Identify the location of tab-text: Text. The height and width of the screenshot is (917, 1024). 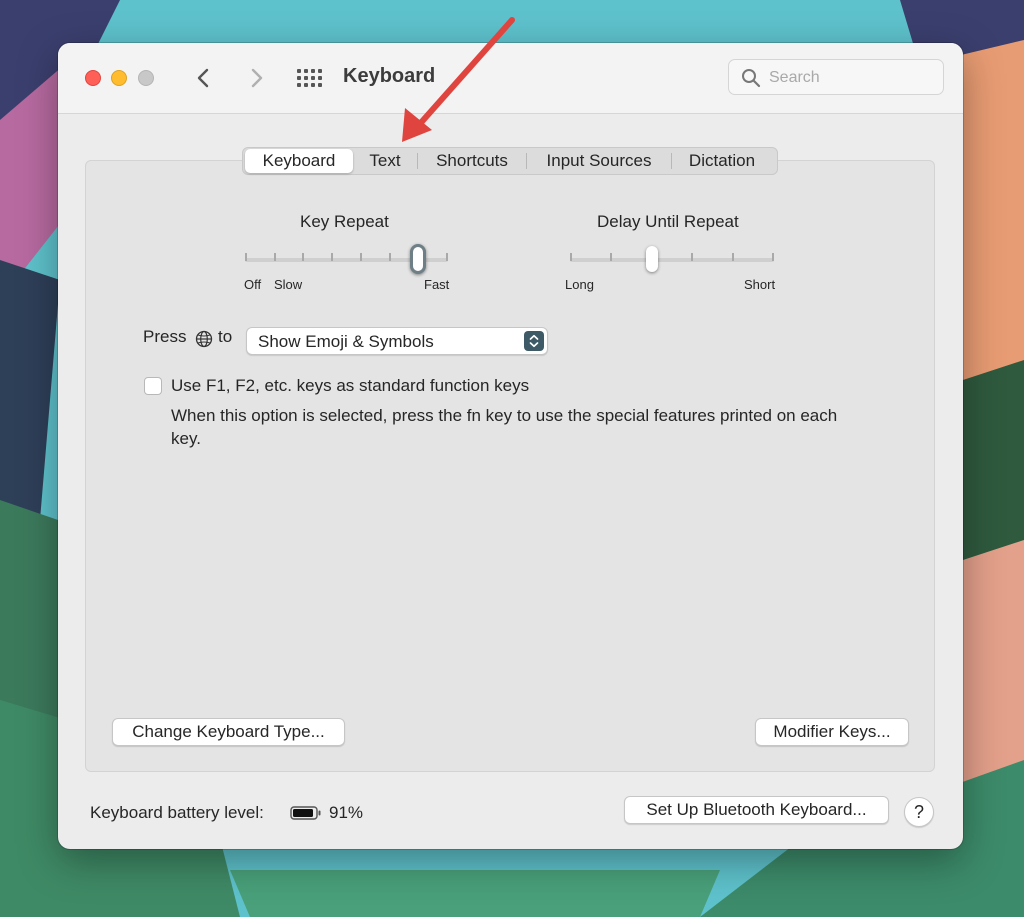
(385, 161).